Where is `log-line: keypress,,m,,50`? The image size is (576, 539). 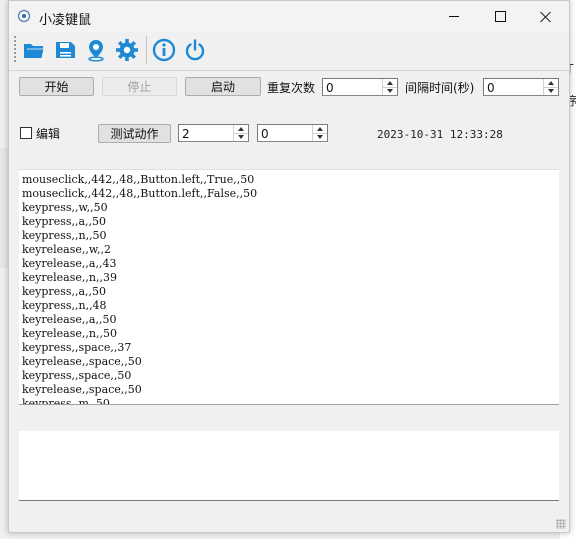 log-line: keypress,,m,,50 is located at coordinates (66, 401).